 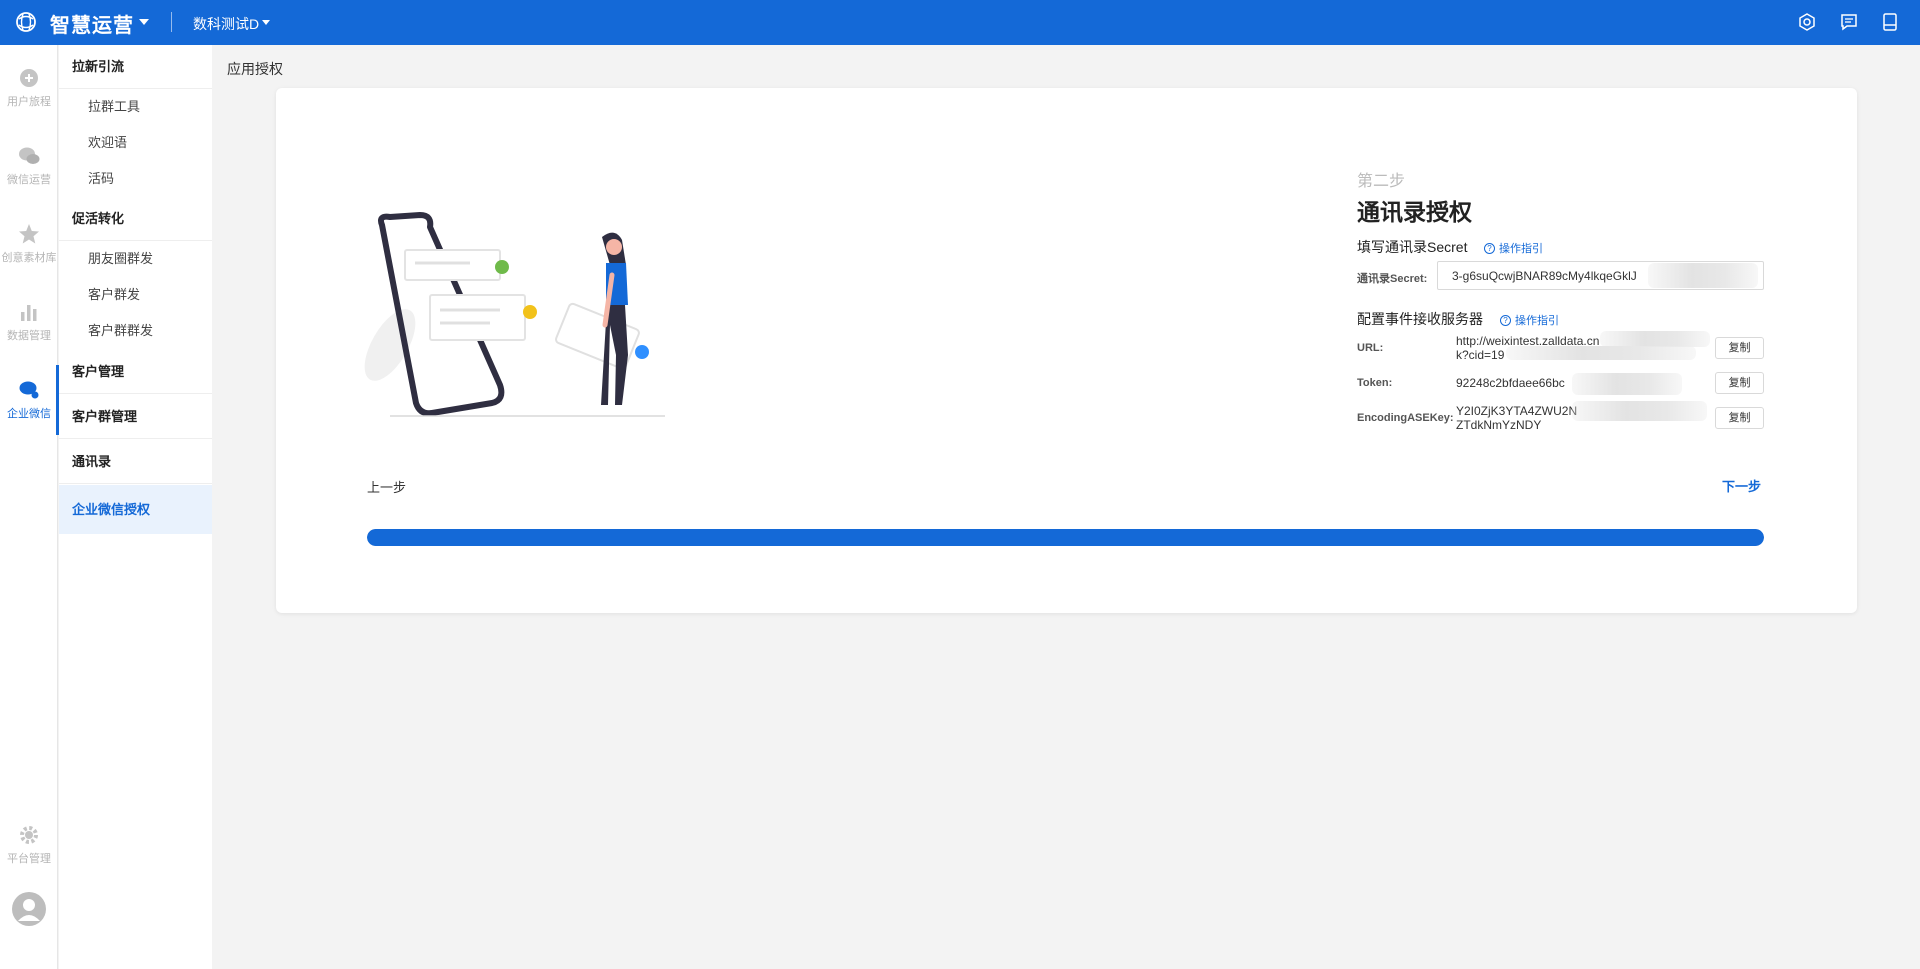 I want to click on aes-value-line2: ZTdkNmYzNDY, so click(x=1499, y=425).